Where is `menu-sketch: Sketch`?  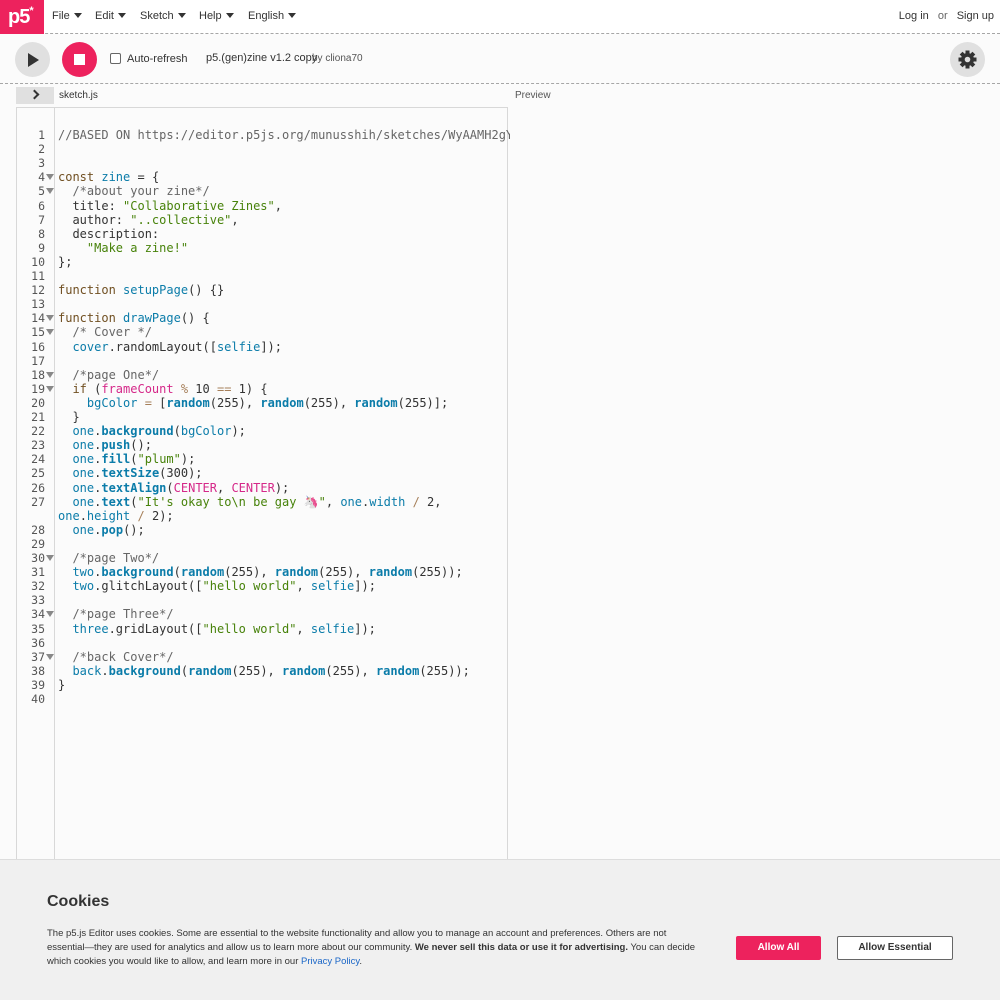
menu-sketch: Sketch is located at coordinates (163, 16).